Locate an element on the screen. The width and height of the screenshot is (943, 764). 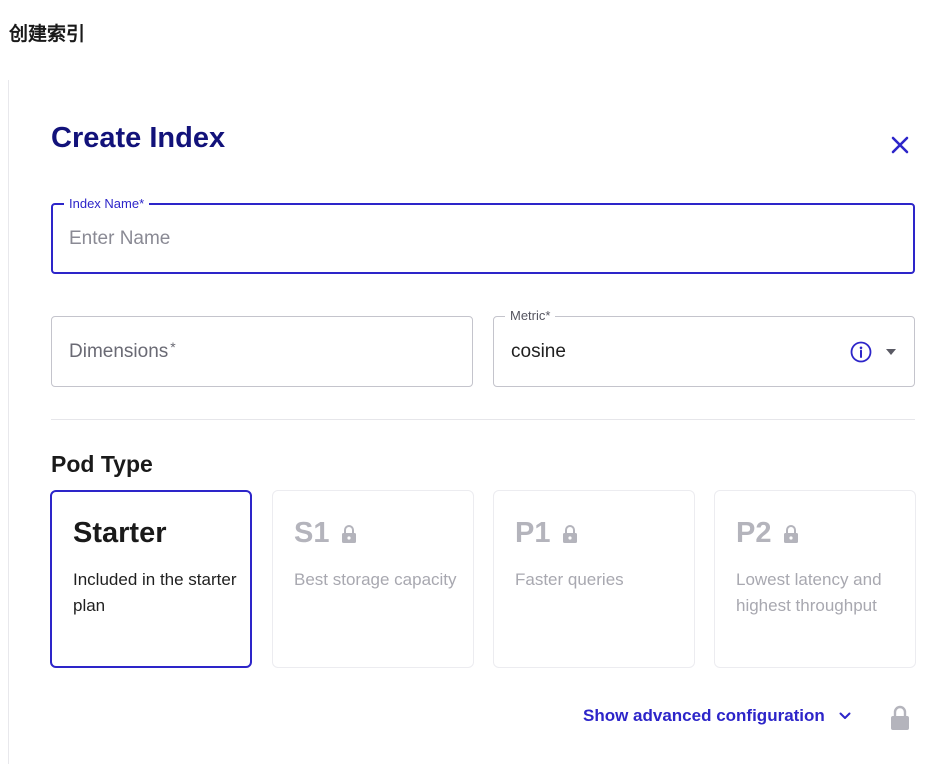
pod-description: Faster queries is located at coordinates (569, 579).